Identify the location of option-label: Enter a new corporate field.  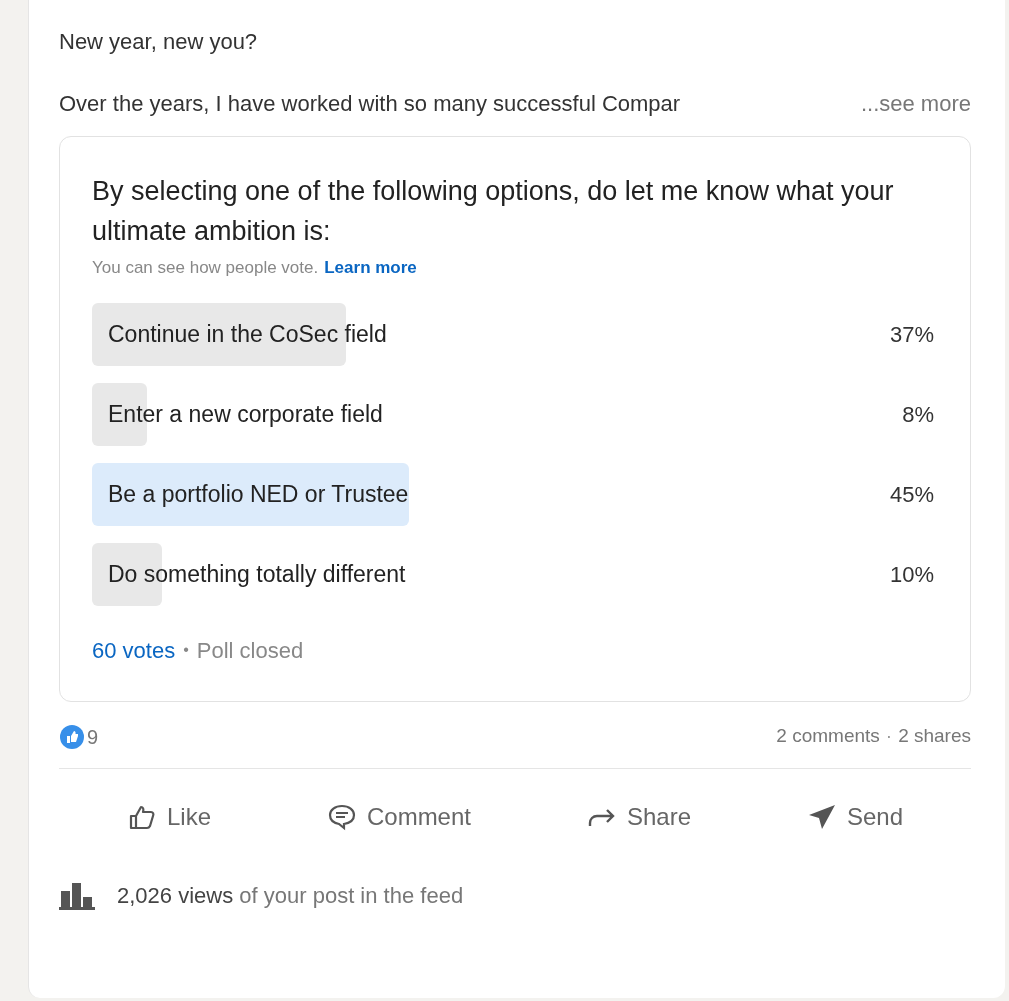
(245, 414).